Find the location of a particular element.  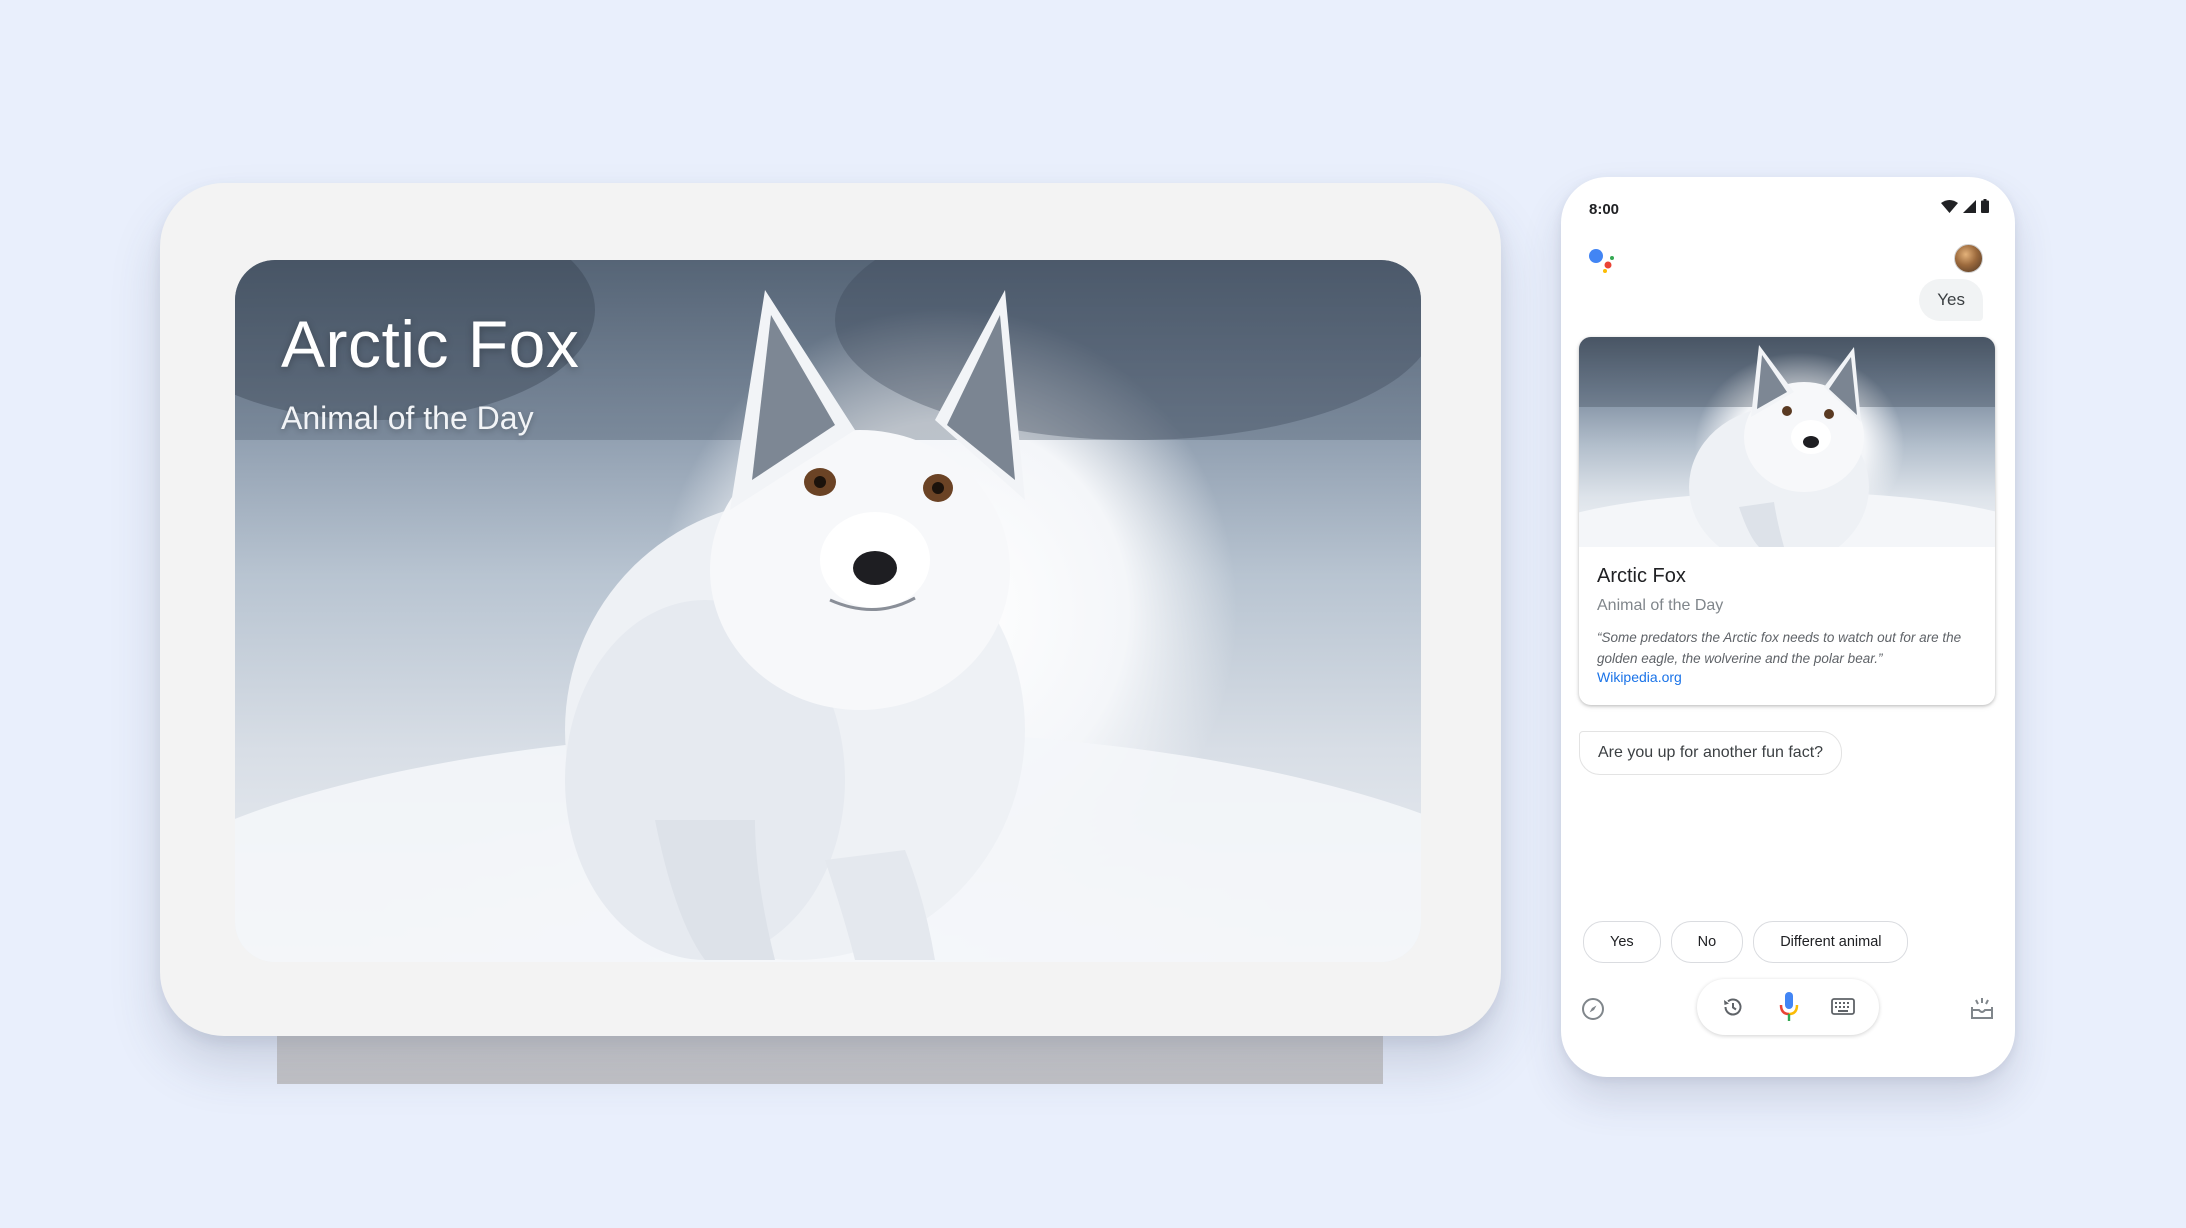

mic-icon is located at coordinates (1789, 1007).